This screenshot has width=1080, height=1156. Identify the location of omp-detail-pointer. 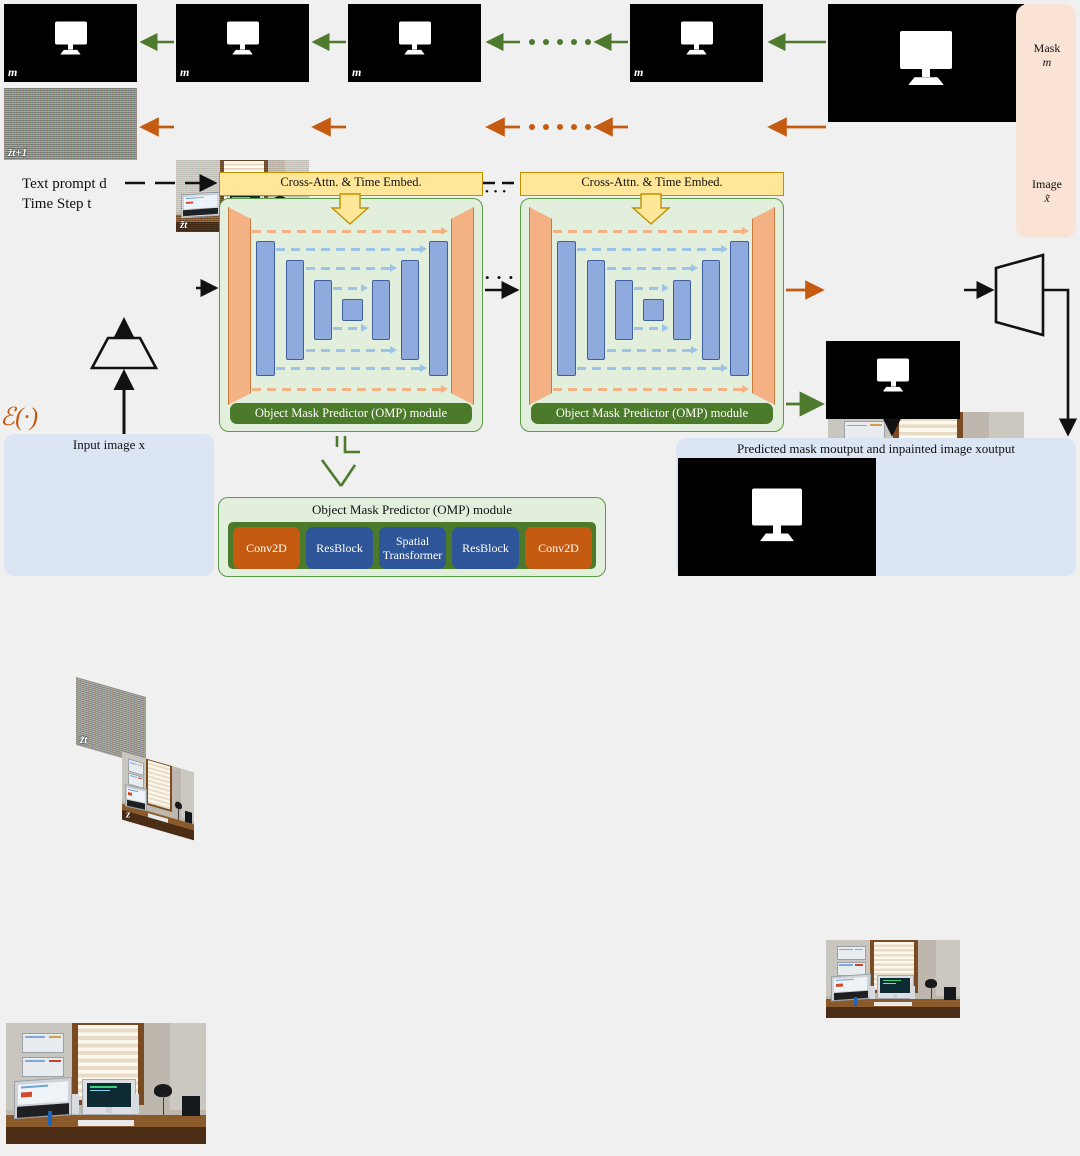
(340, 461).